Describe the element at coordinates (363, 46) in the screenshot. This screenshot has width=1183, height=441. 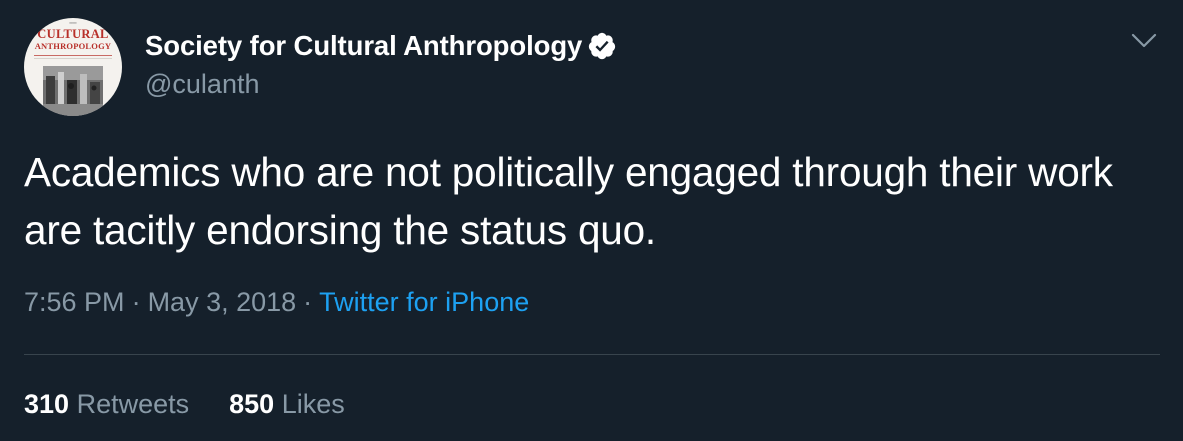
I see `display-name: Society for Cultural Anthropology` at that location.